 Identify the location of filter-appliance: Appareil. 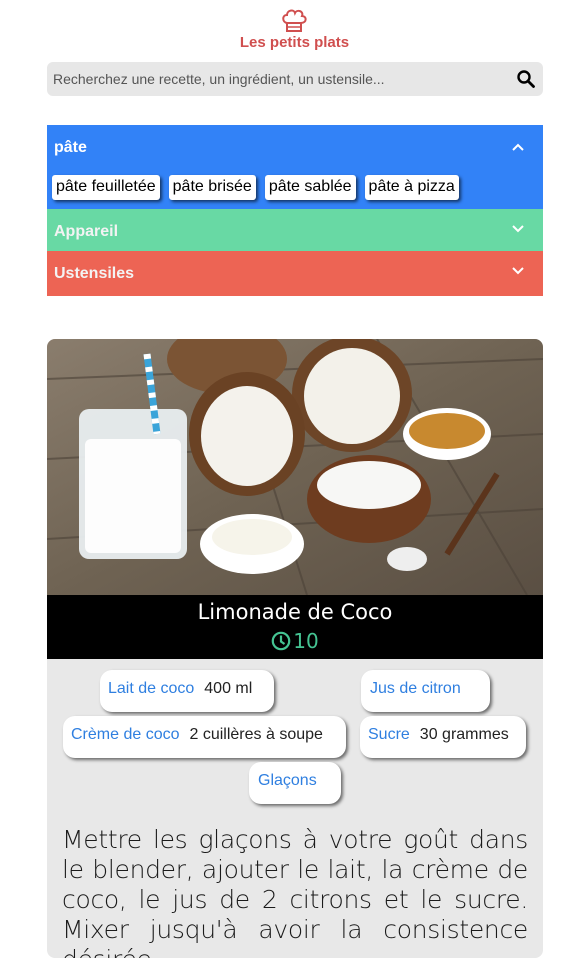
(295, 230).